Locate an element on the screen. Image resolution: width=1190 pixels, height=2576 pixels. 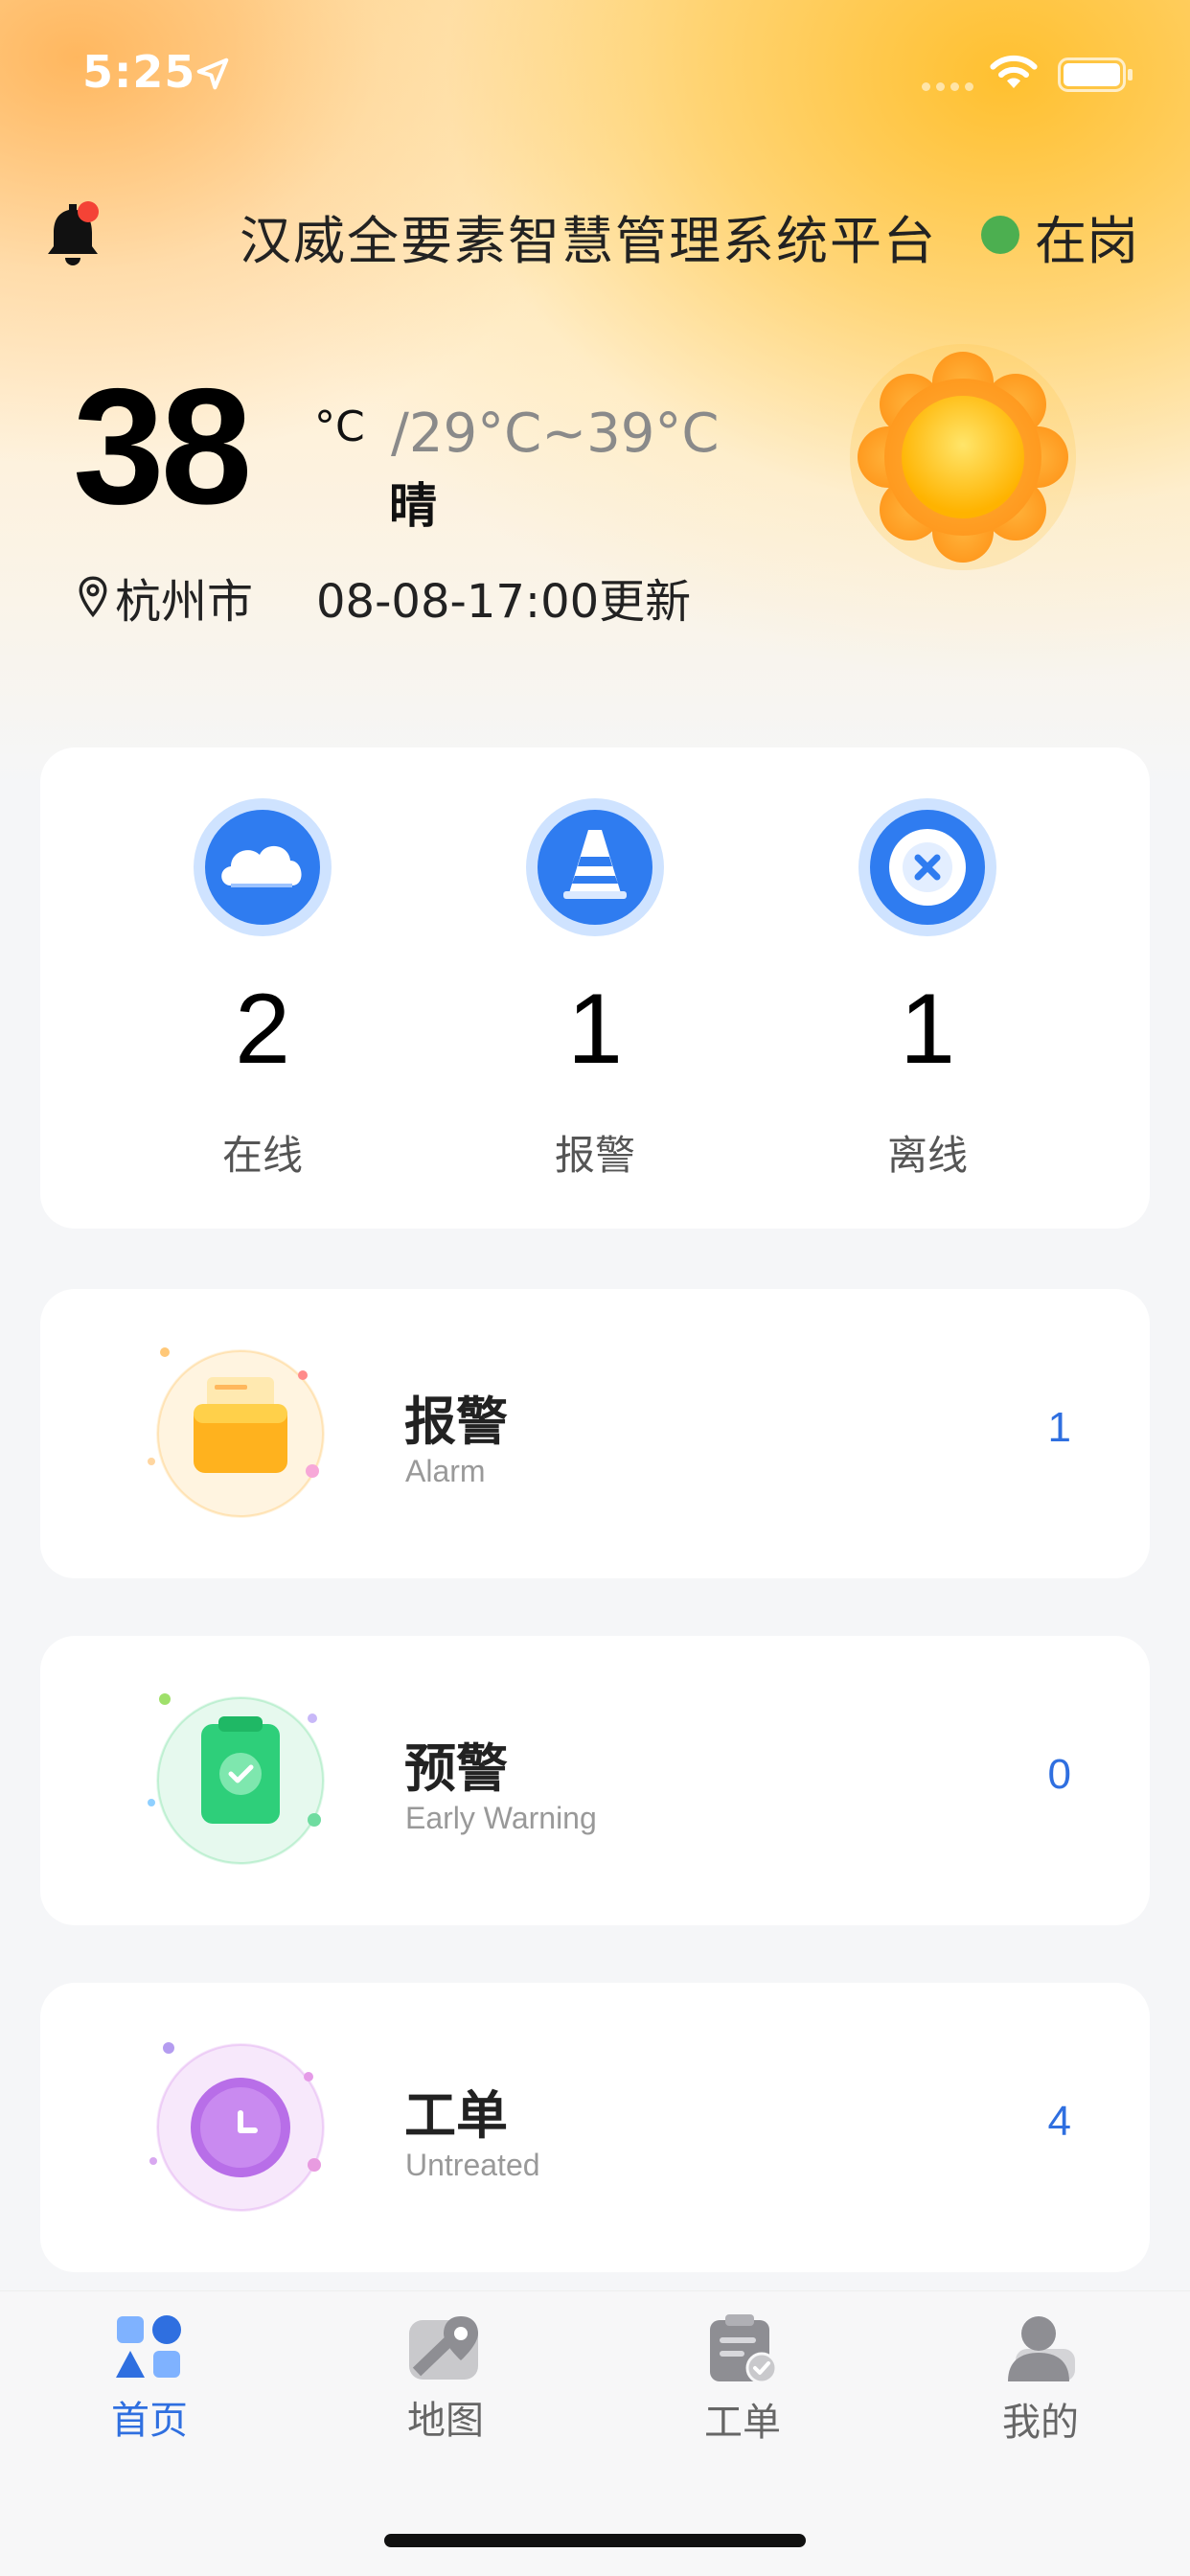
stat-alarm: 1 报警 is located at coordinates (595, 989).